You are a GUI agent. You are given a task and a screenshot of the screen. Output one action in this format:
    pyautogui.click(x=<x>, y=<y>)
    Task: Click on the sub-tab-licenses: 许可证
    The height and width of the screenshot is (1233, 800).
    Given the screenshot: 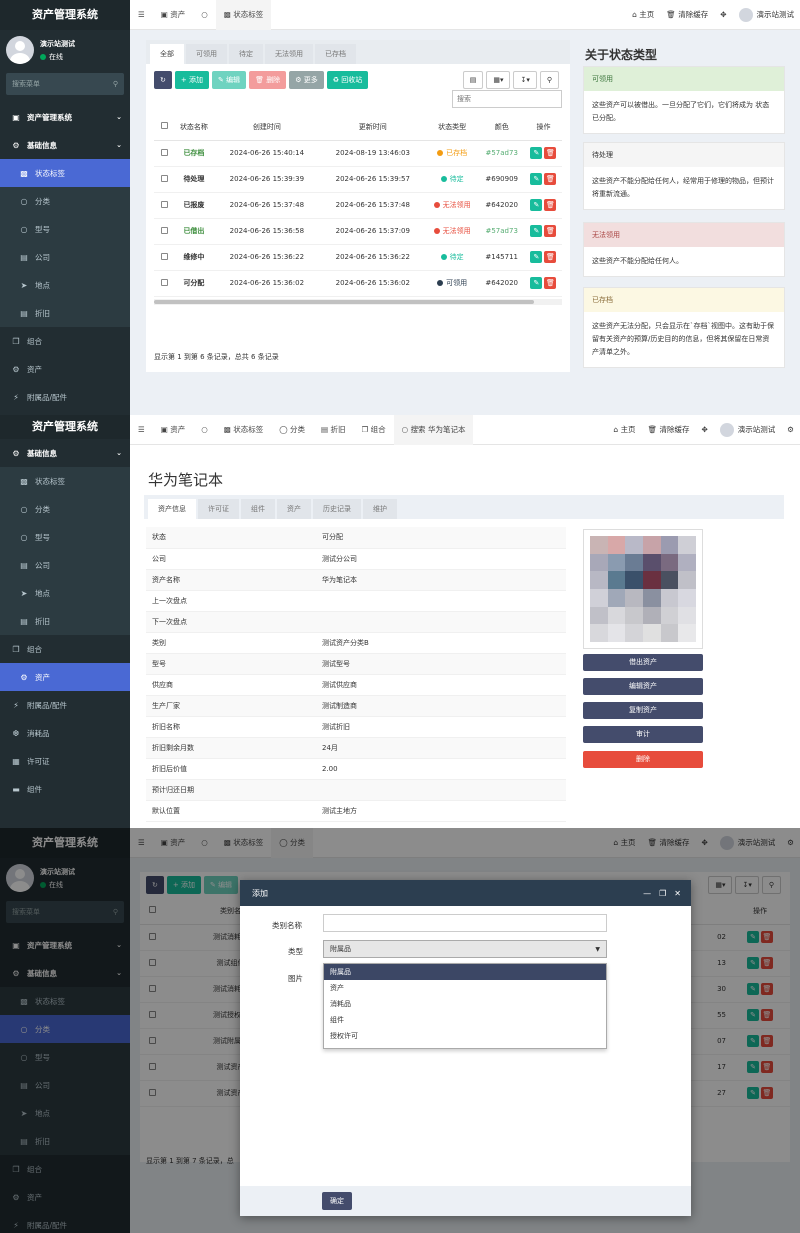 What is the action you would take?
    pyautogui.click(x=218, y=509)
    